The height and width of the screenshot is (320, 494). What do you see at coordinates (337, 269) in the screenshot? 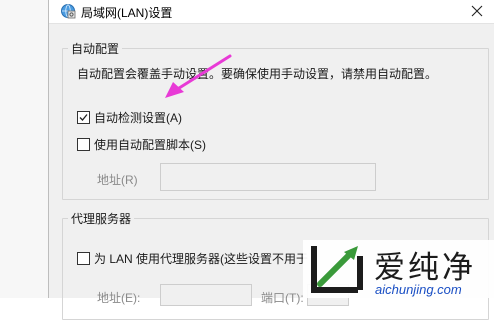
I see `watermark-logo-icon` at bounding box center [337, 269].